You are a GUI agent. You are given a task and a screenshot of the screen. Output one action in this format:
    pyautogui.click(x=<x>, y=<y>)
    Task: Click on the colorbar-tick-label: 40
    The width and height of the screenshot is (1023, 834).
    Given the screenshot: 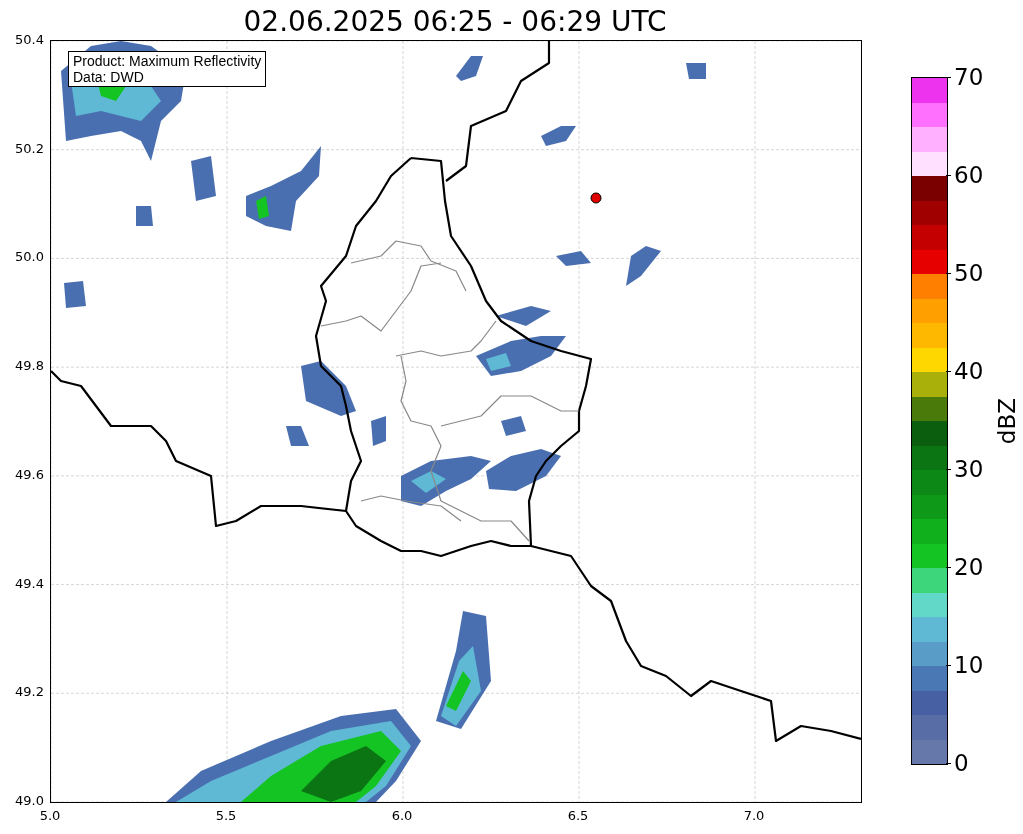 What is the action you would take?
    pyautogui.click(x=969, y=371)
    